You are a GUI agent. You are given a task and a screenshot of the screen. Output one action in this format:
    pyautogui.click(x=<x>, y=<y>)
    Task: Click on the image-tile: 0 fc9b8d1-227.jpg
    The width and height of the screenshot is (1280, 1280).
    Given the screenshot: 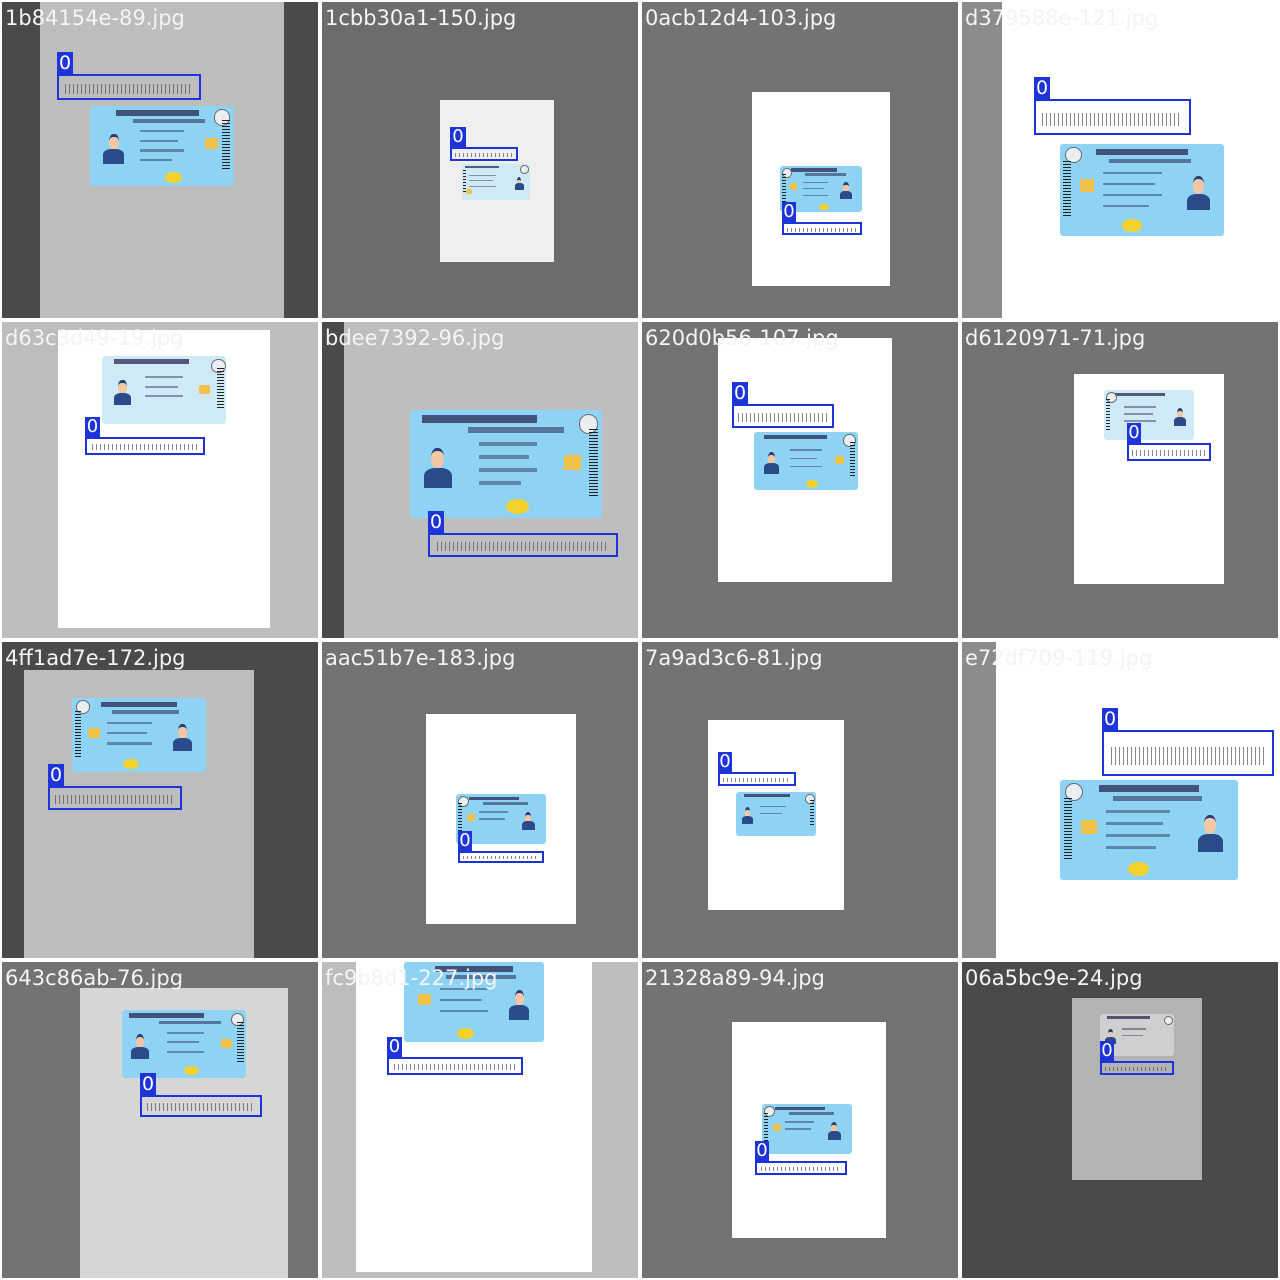 What is the action you would take?
    pyautogui.click(x=480, y=1120)
    